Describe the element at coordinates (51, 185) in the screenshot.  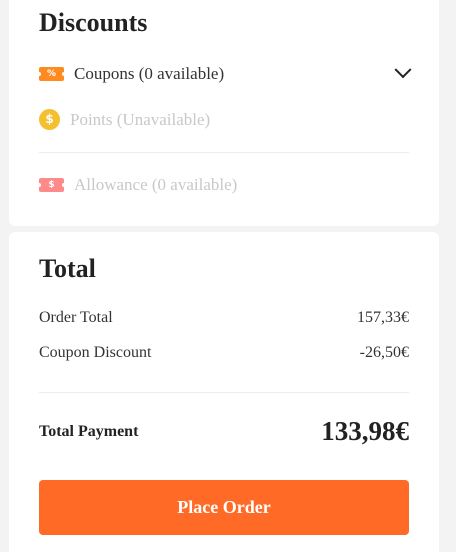
I see `allowance-icon: $` at that location.